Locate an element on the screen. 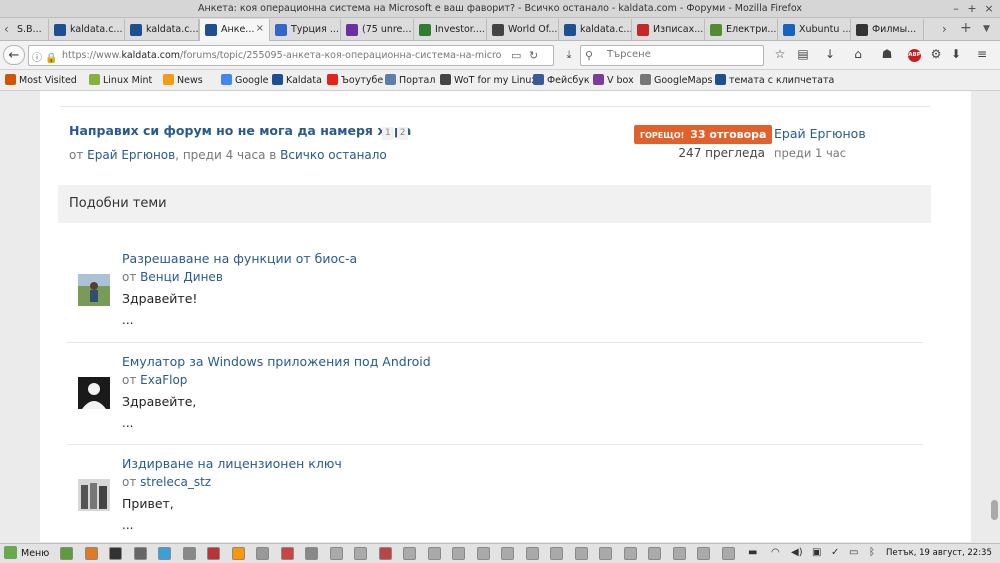  bookmark-item: Most Visited is located at coordinates (41, 80).